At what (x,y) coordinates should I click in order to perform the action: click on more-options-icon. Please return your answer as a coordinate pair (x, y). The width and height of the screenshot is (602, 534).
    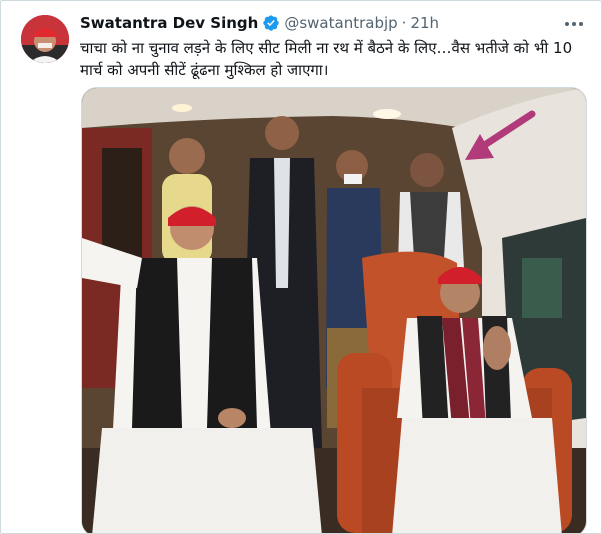
    Looking at the image, I should click on (574, 24).